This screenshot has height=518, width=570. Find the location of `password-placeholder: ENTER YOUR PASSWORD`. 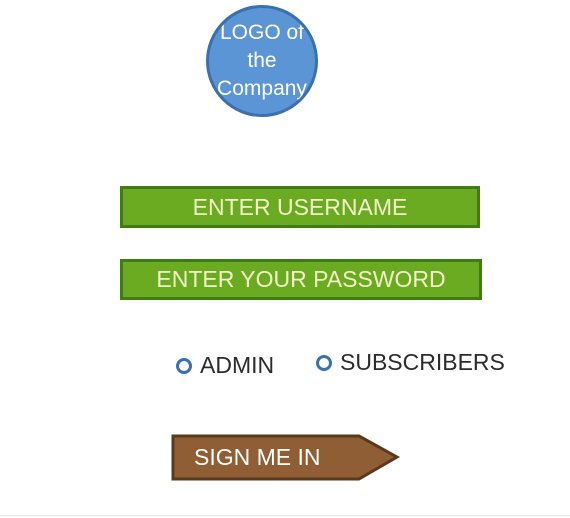

password-placeholder: ENTER YOUR PASSWORD is located at coordinates (301, 279).